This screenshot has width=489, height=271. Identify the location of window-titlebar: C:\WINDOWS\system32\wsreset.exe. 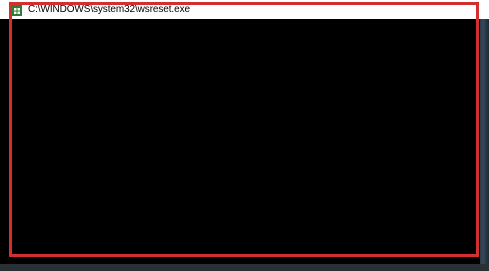
(244, 9).